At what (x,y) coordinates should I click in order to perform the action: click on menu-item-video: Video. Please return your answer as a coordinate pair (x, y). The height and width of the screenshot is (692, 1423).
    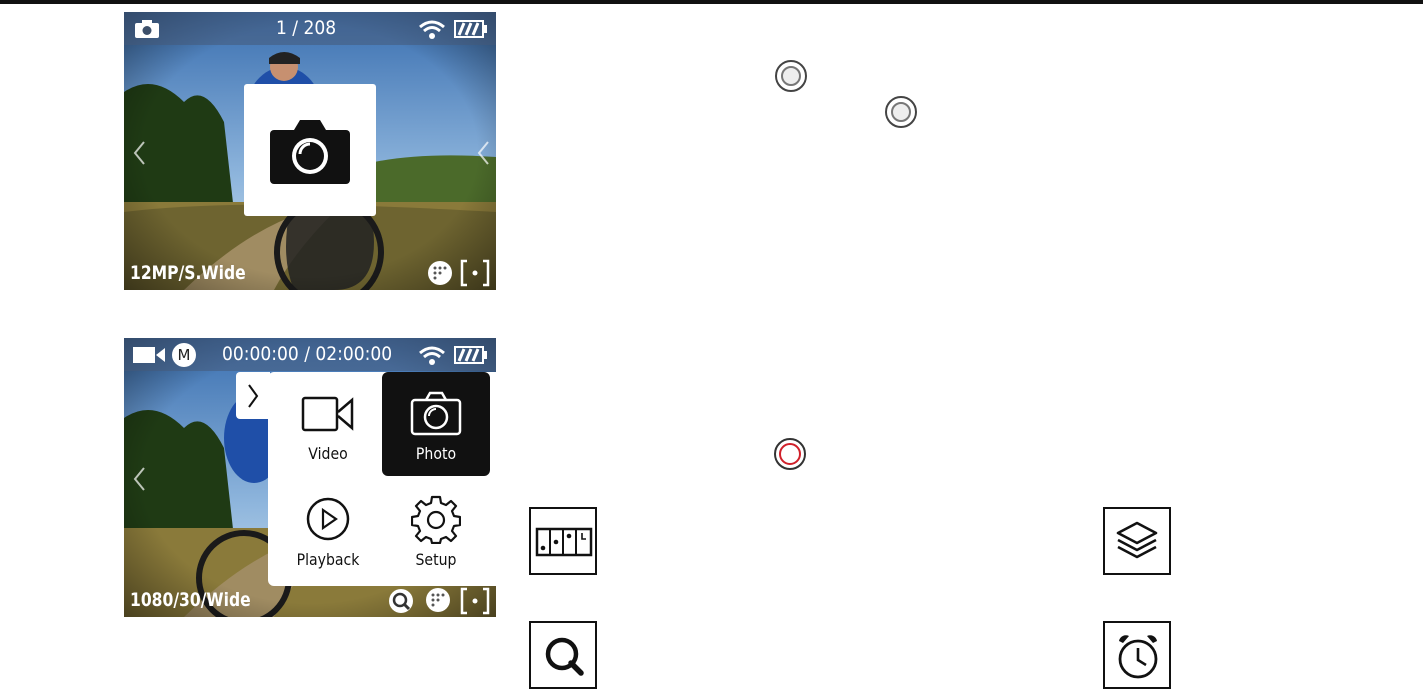
    Looking at the image, I should click on (328, 424).